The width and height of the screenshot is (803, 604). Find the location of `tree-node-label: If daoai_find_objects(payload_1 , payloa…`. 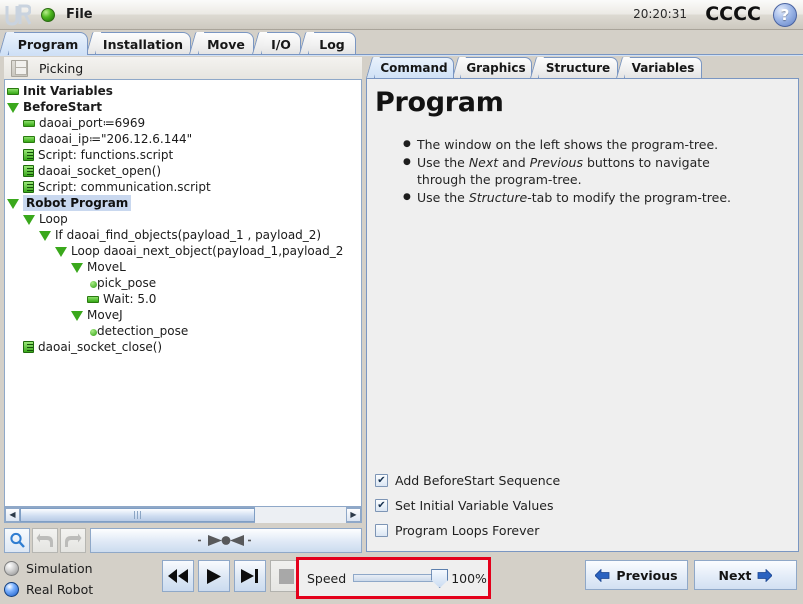

tree-node-label: If daoai_find_objects(payload_1 , payloa… is located at coordinates (188, 235).